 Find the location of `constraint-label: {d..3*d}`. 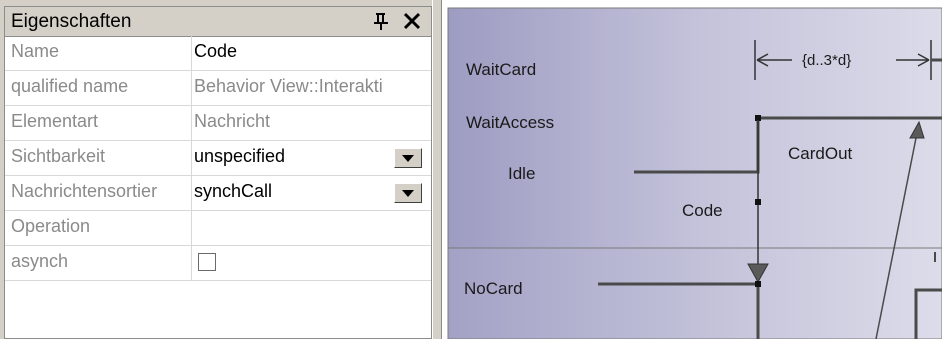

constraint-label: {d..3*d} is located at coordinates (826, 60).